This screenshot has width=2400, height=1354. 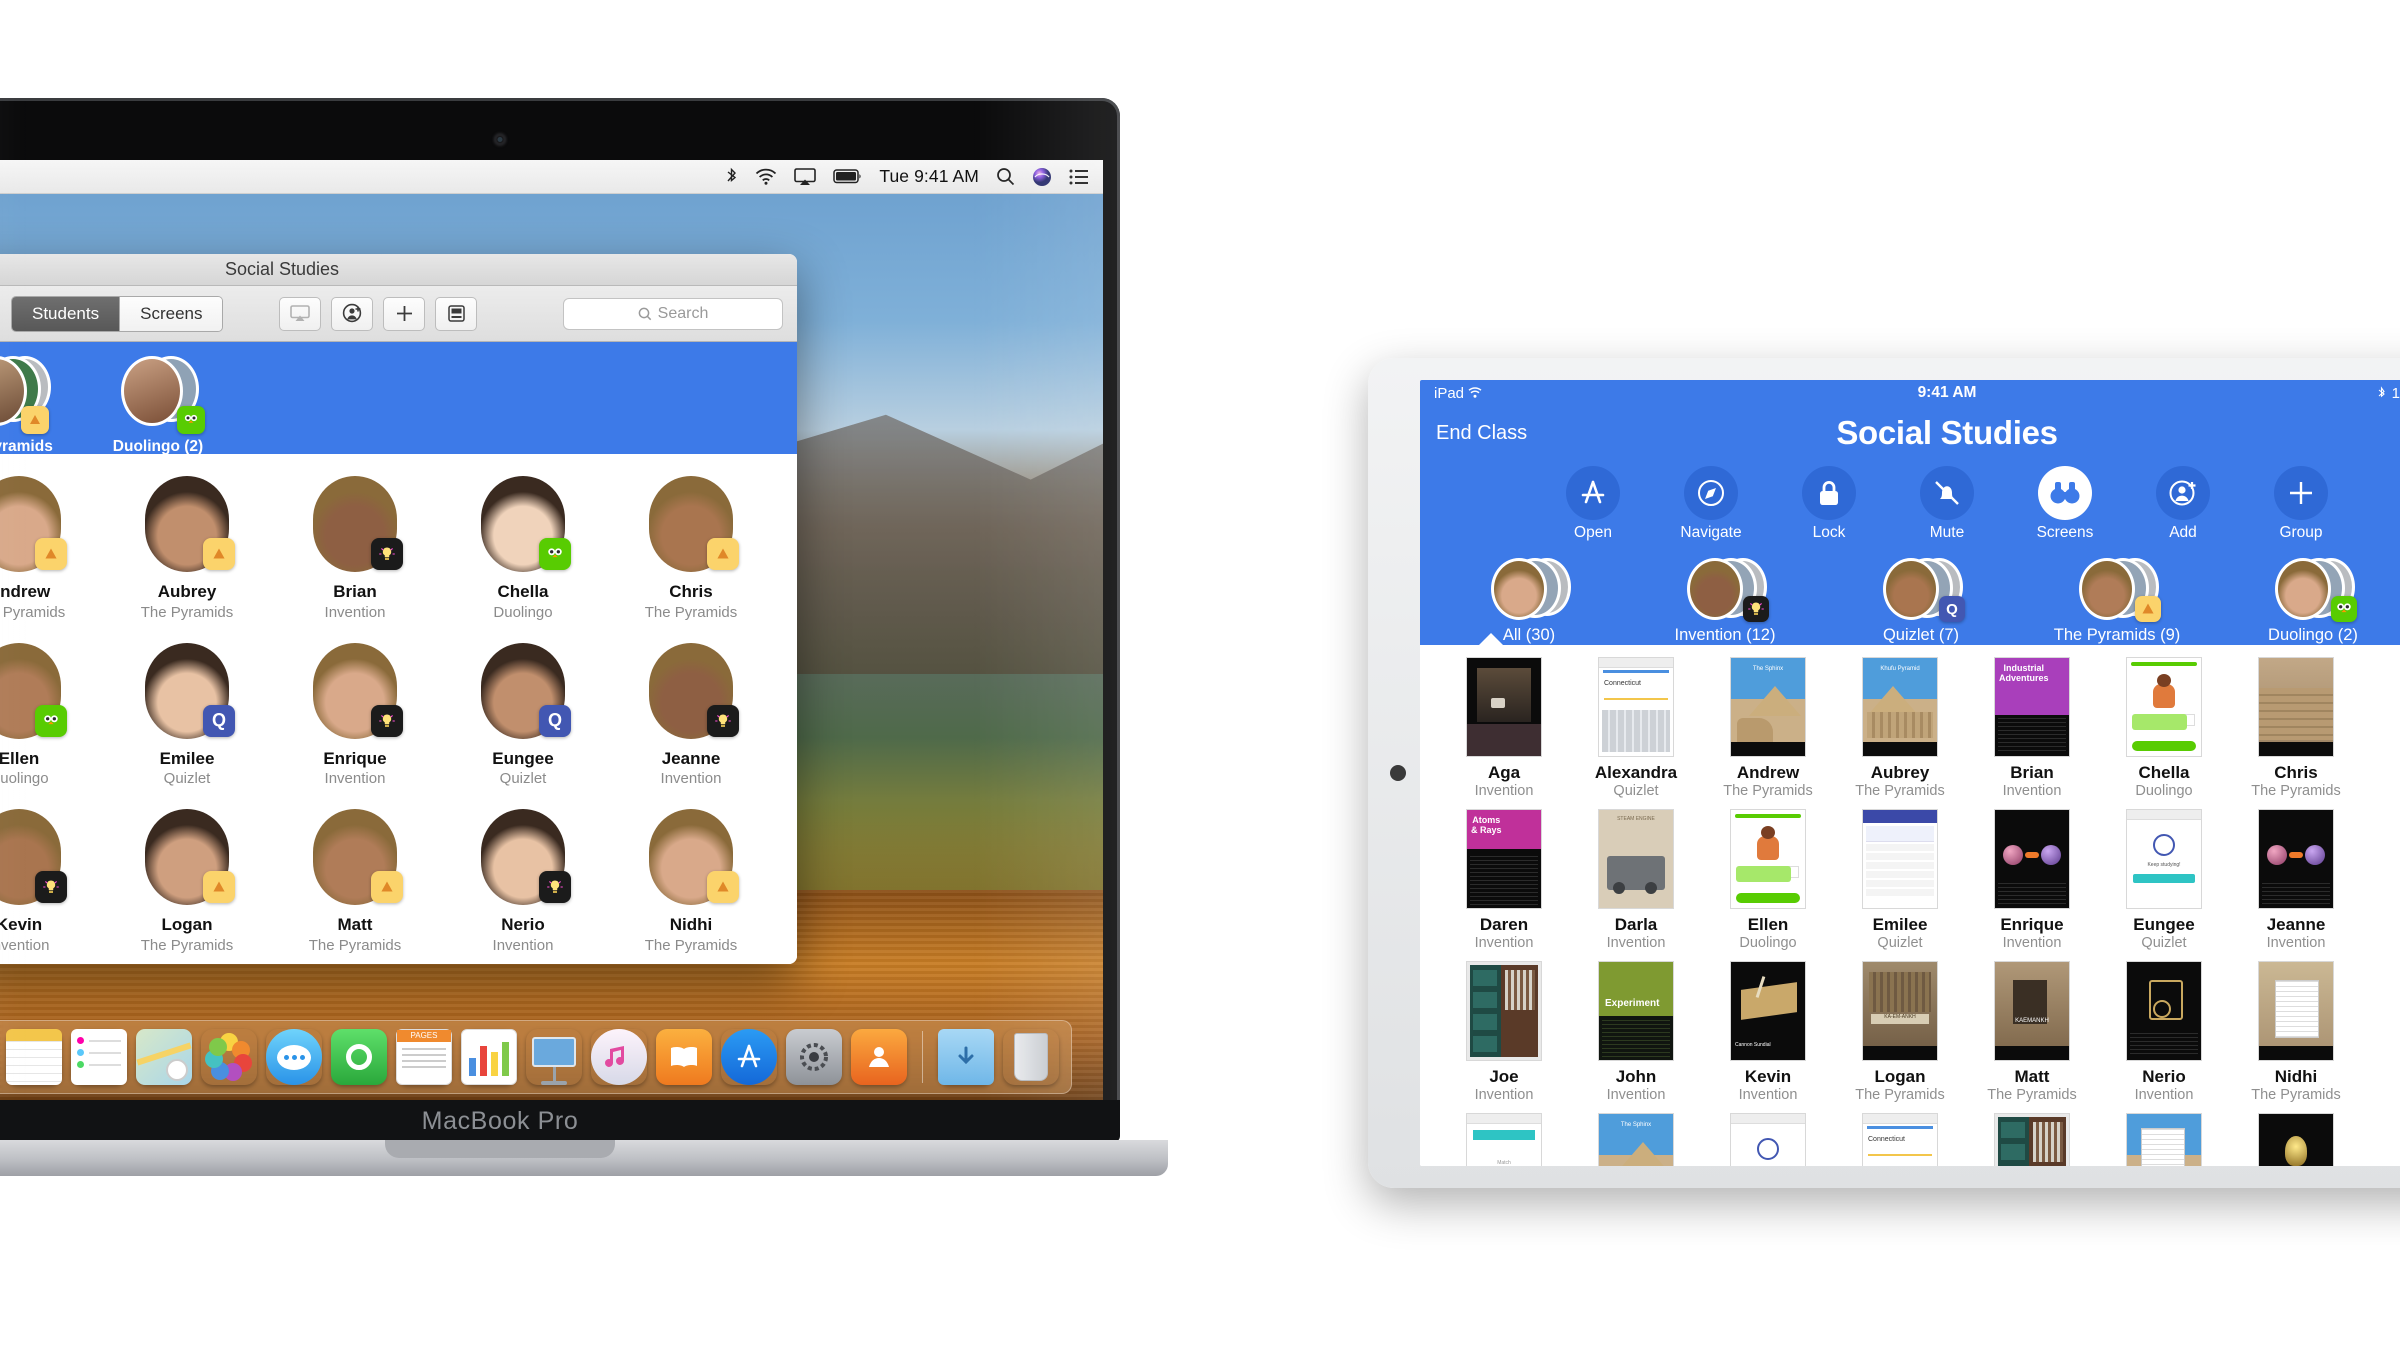 What do you see at coordinates (28, 406) in the screenshot?
I see `group-item-pyramids: The Pyramids` at bounding box center [28, 406].